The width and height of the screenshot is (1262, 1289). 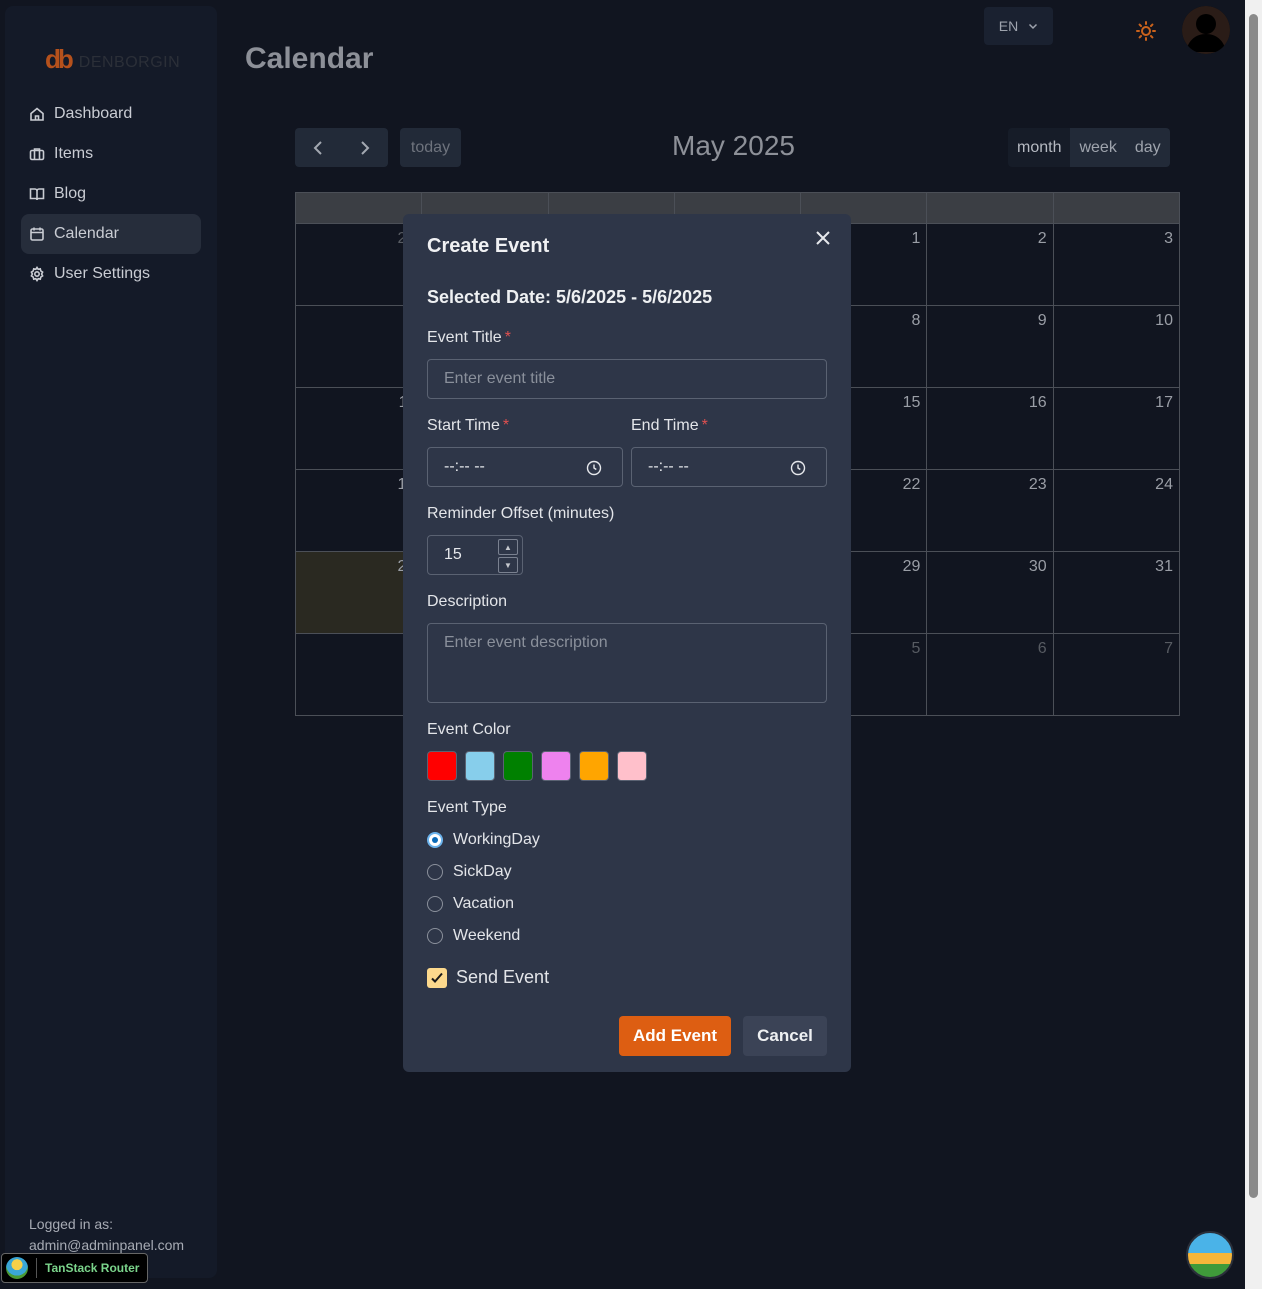 I want to click on day-cell: 10, so click(x=1116, y=346).